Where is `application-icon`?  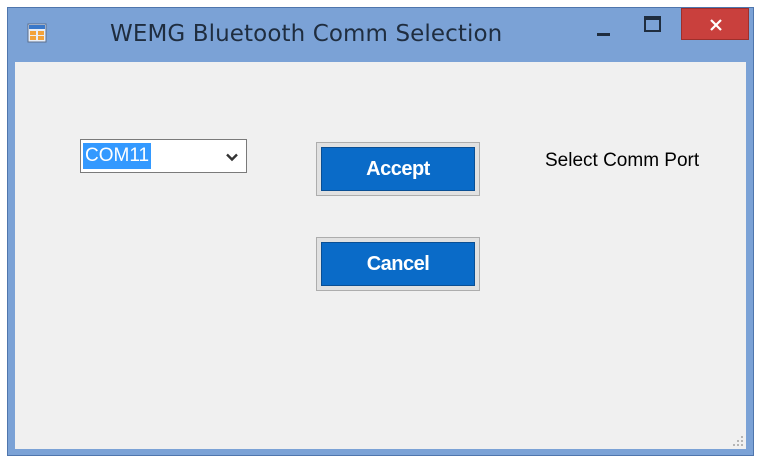 application-icon is located at coordinates (37, 33).